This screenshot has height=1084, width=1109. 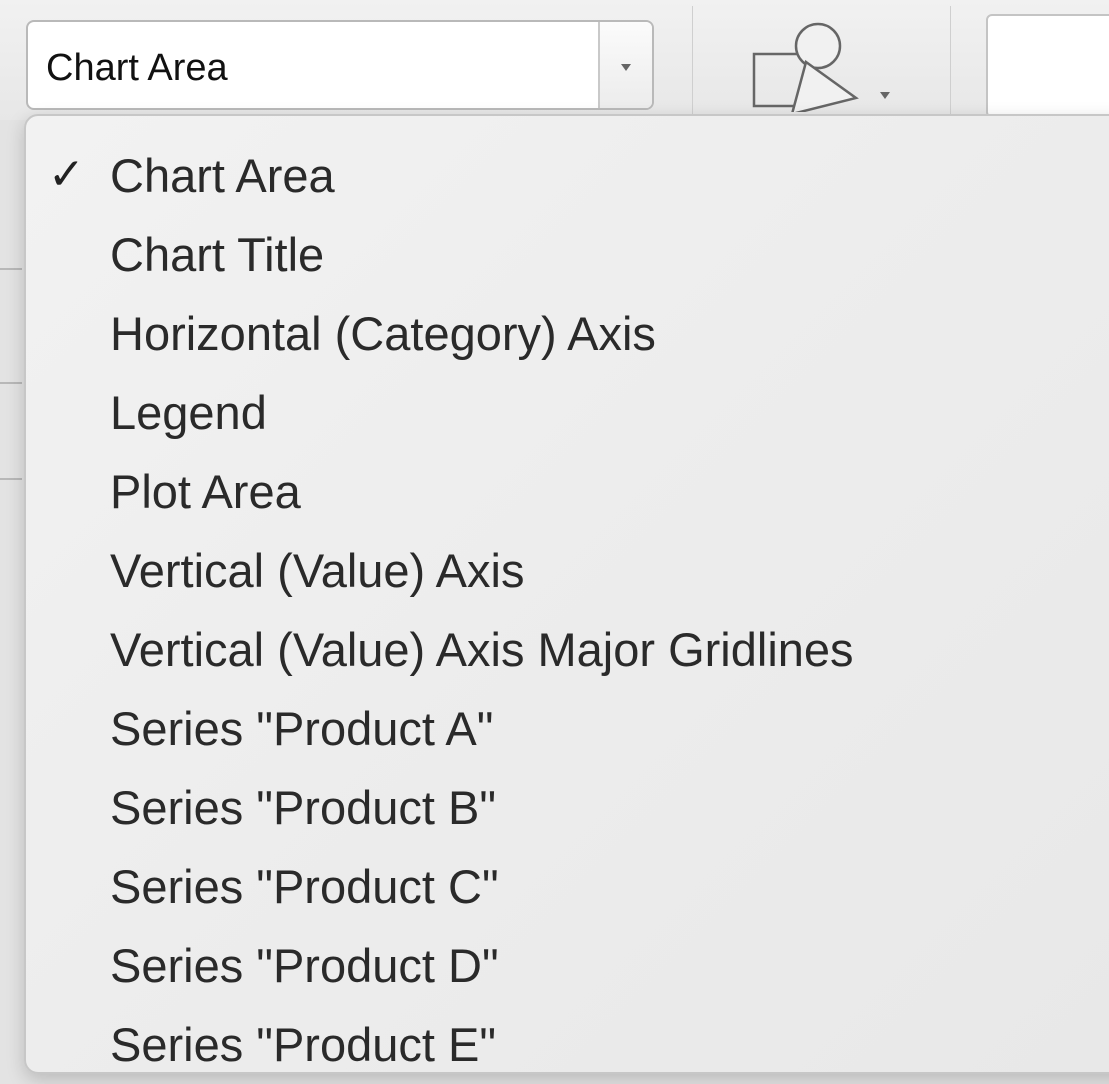 What do you see at coordinates (340, 65) in the screenshot?
I see `chart-element-selector: Chart Area` at bounding box center [340, 65].